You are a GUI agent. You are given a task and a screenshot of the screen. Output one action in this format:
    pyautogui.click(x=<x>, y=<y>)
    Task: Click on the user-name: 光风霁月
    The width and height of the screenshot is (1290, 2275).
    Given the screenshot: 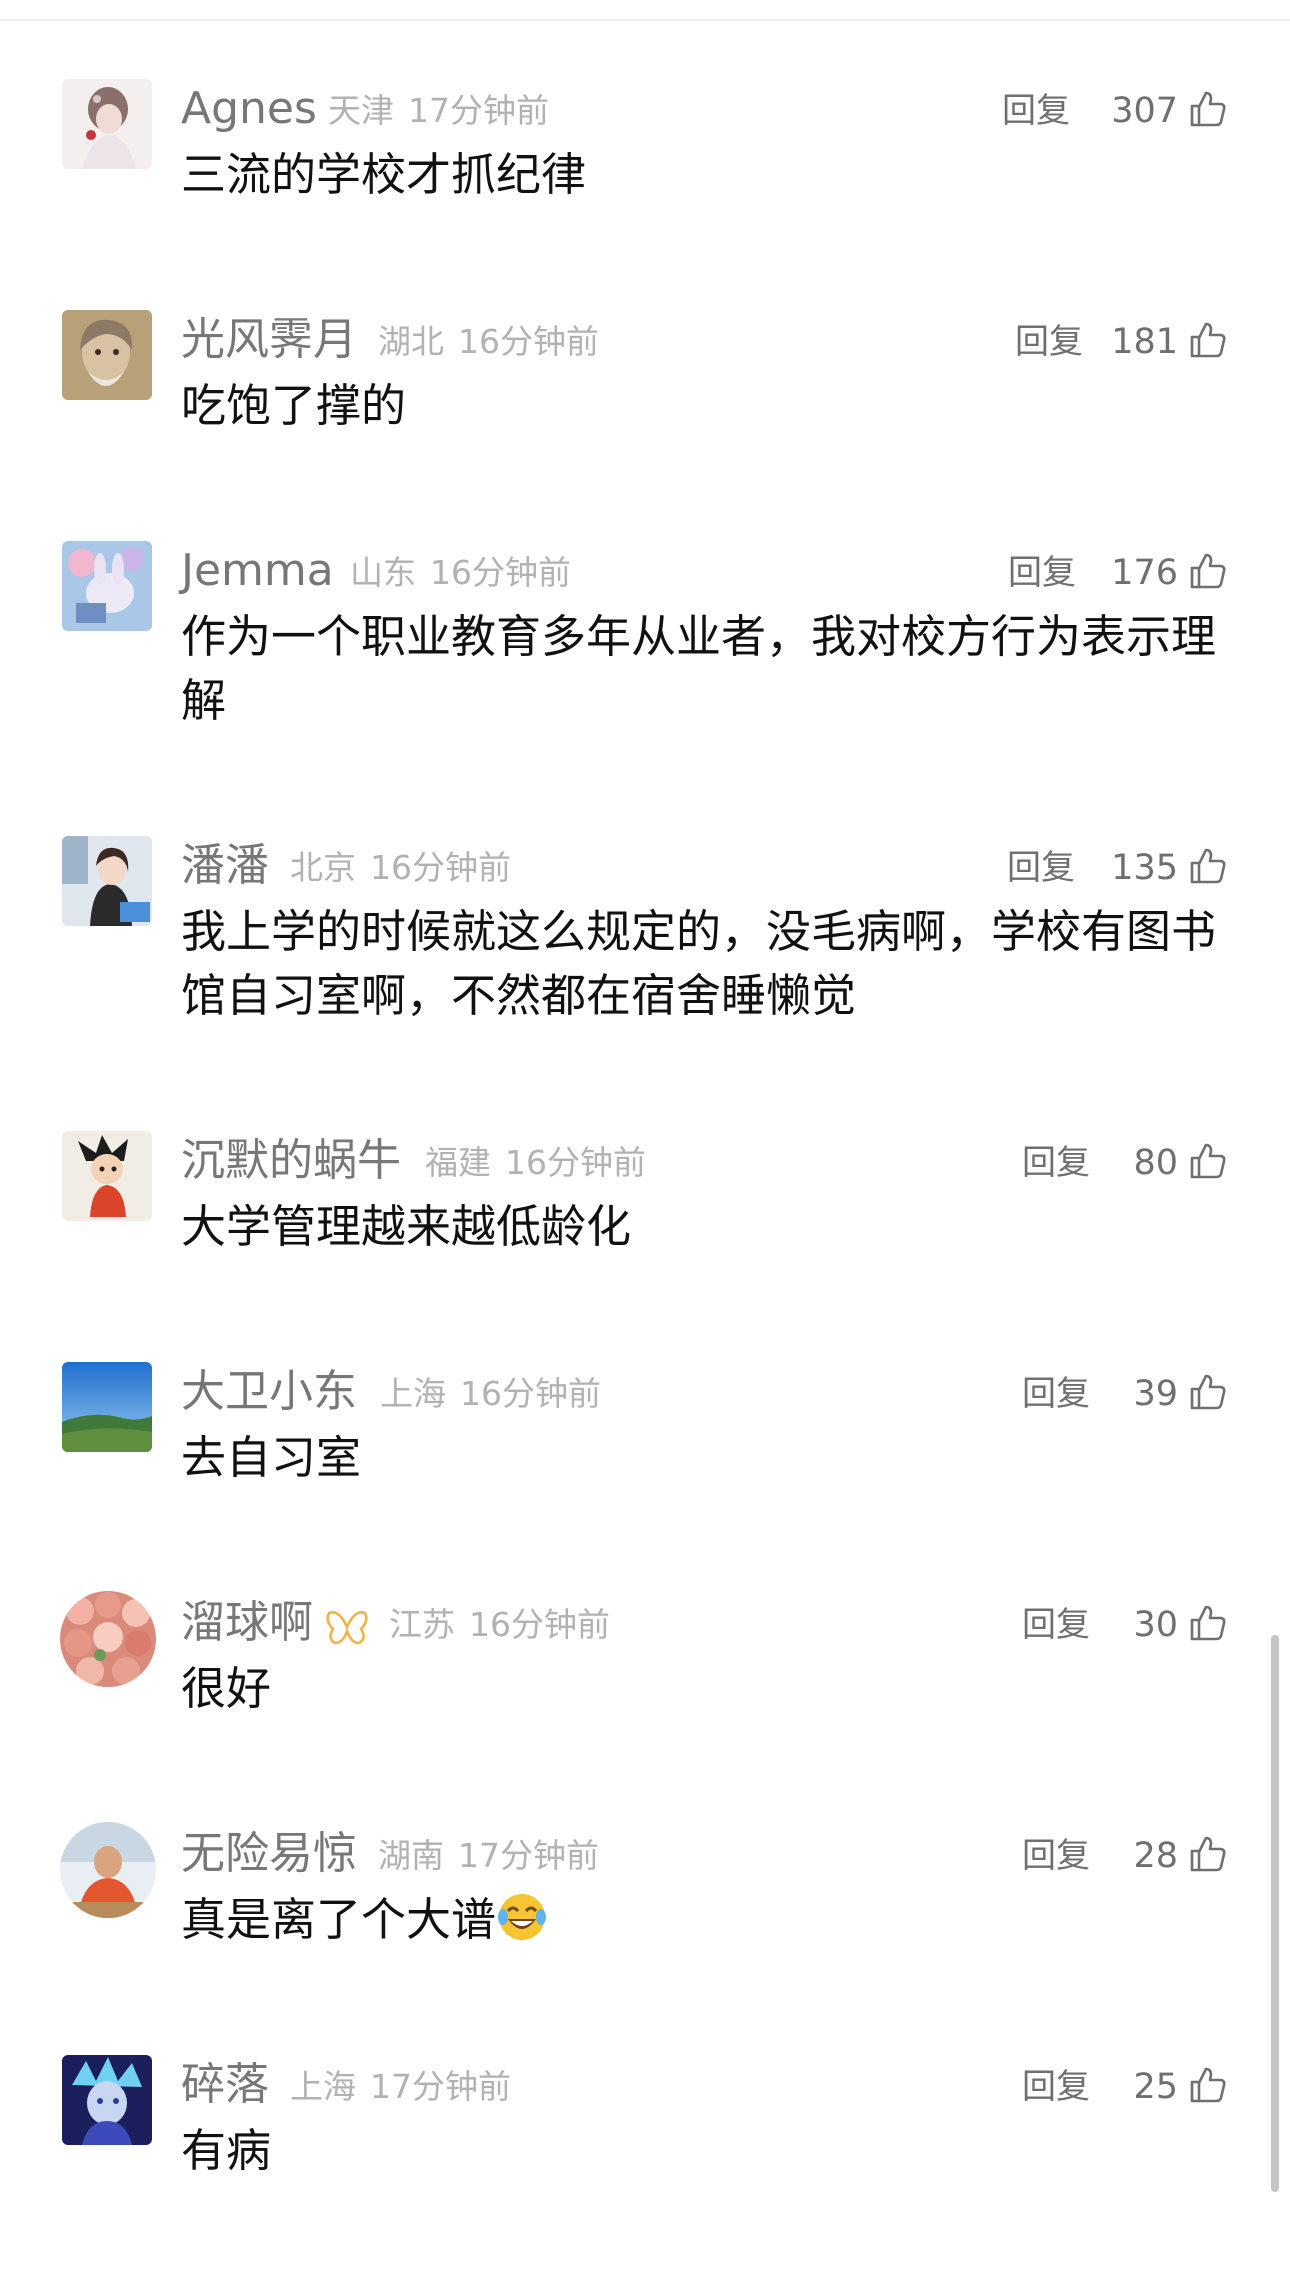 What is the action you would take?
    pyautogui.click(x=269, y=340)
    